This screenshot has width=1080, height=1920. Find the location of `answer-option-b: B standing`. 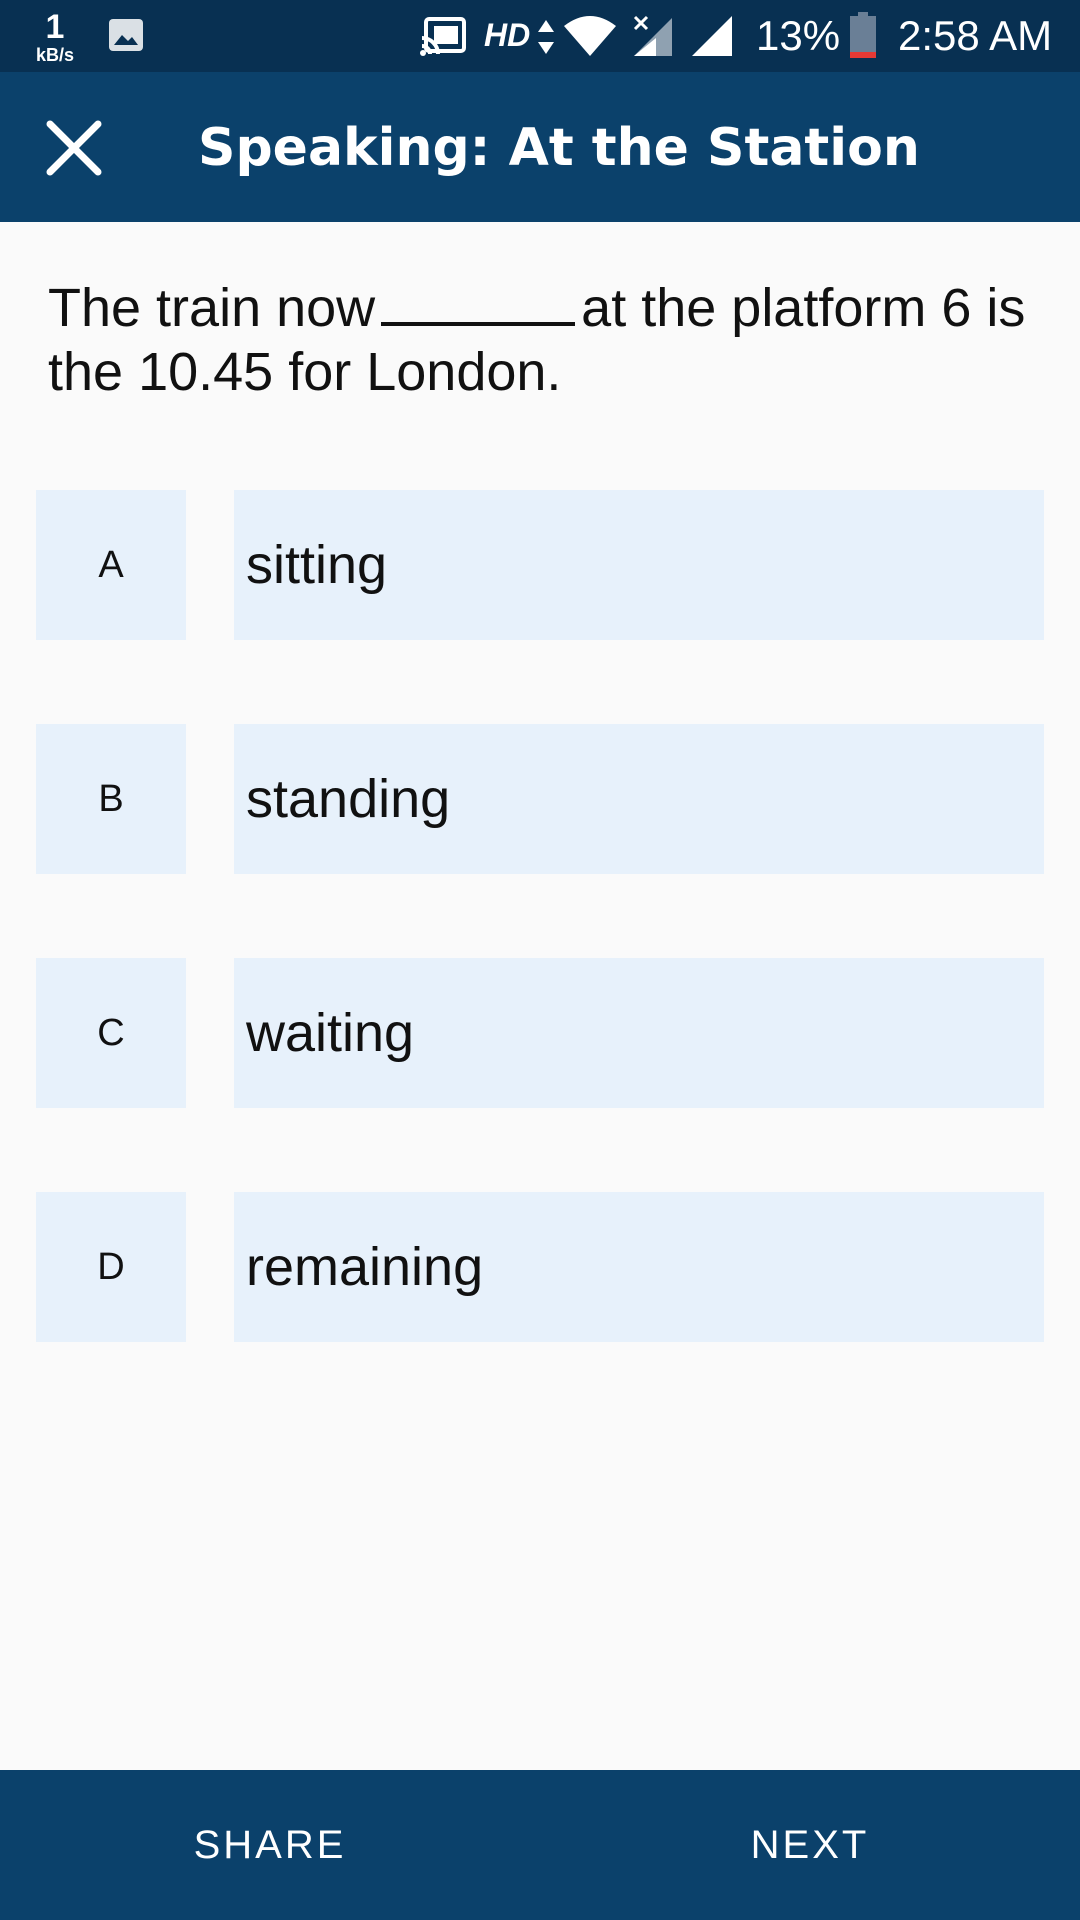

answer-option-b: B standing is located at coordinates (540, 799).